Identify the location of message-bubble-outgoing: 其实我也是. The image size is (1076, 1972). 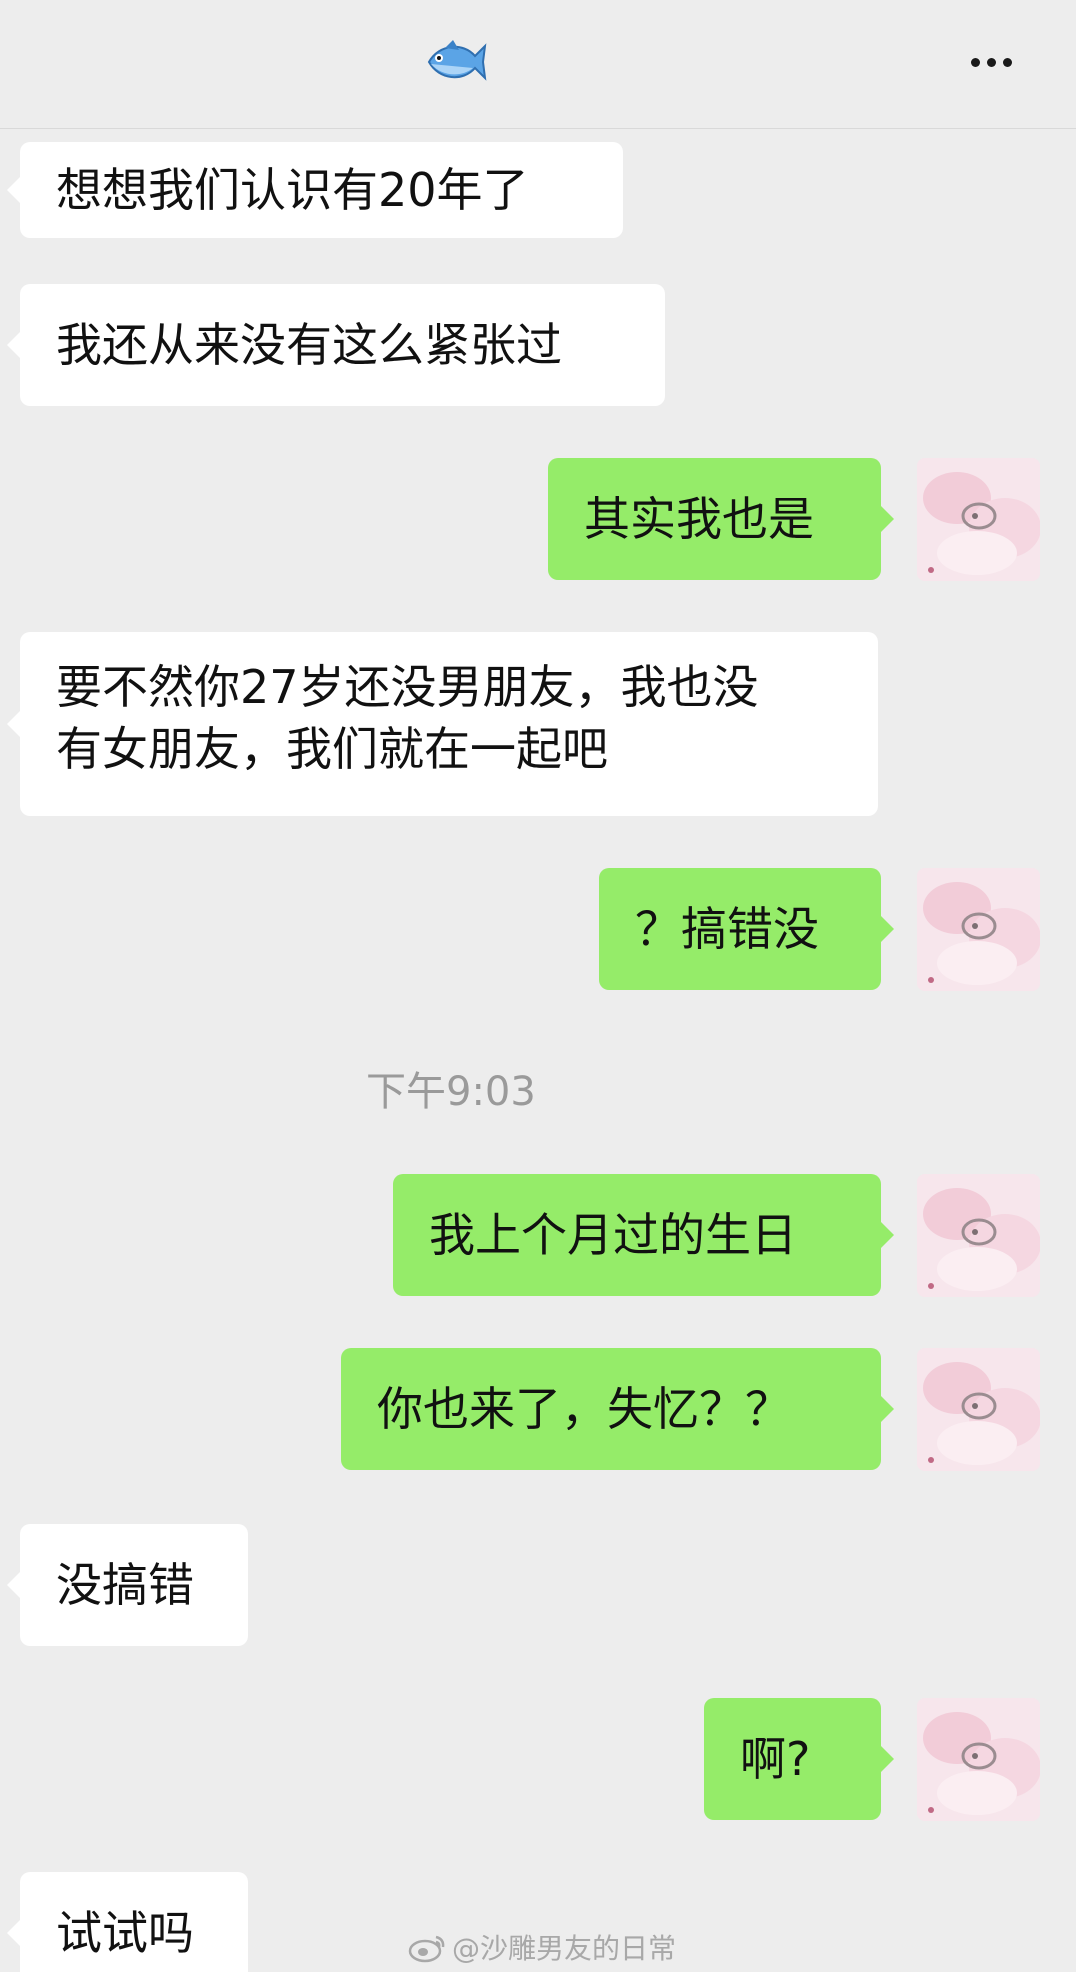
(721, 519).